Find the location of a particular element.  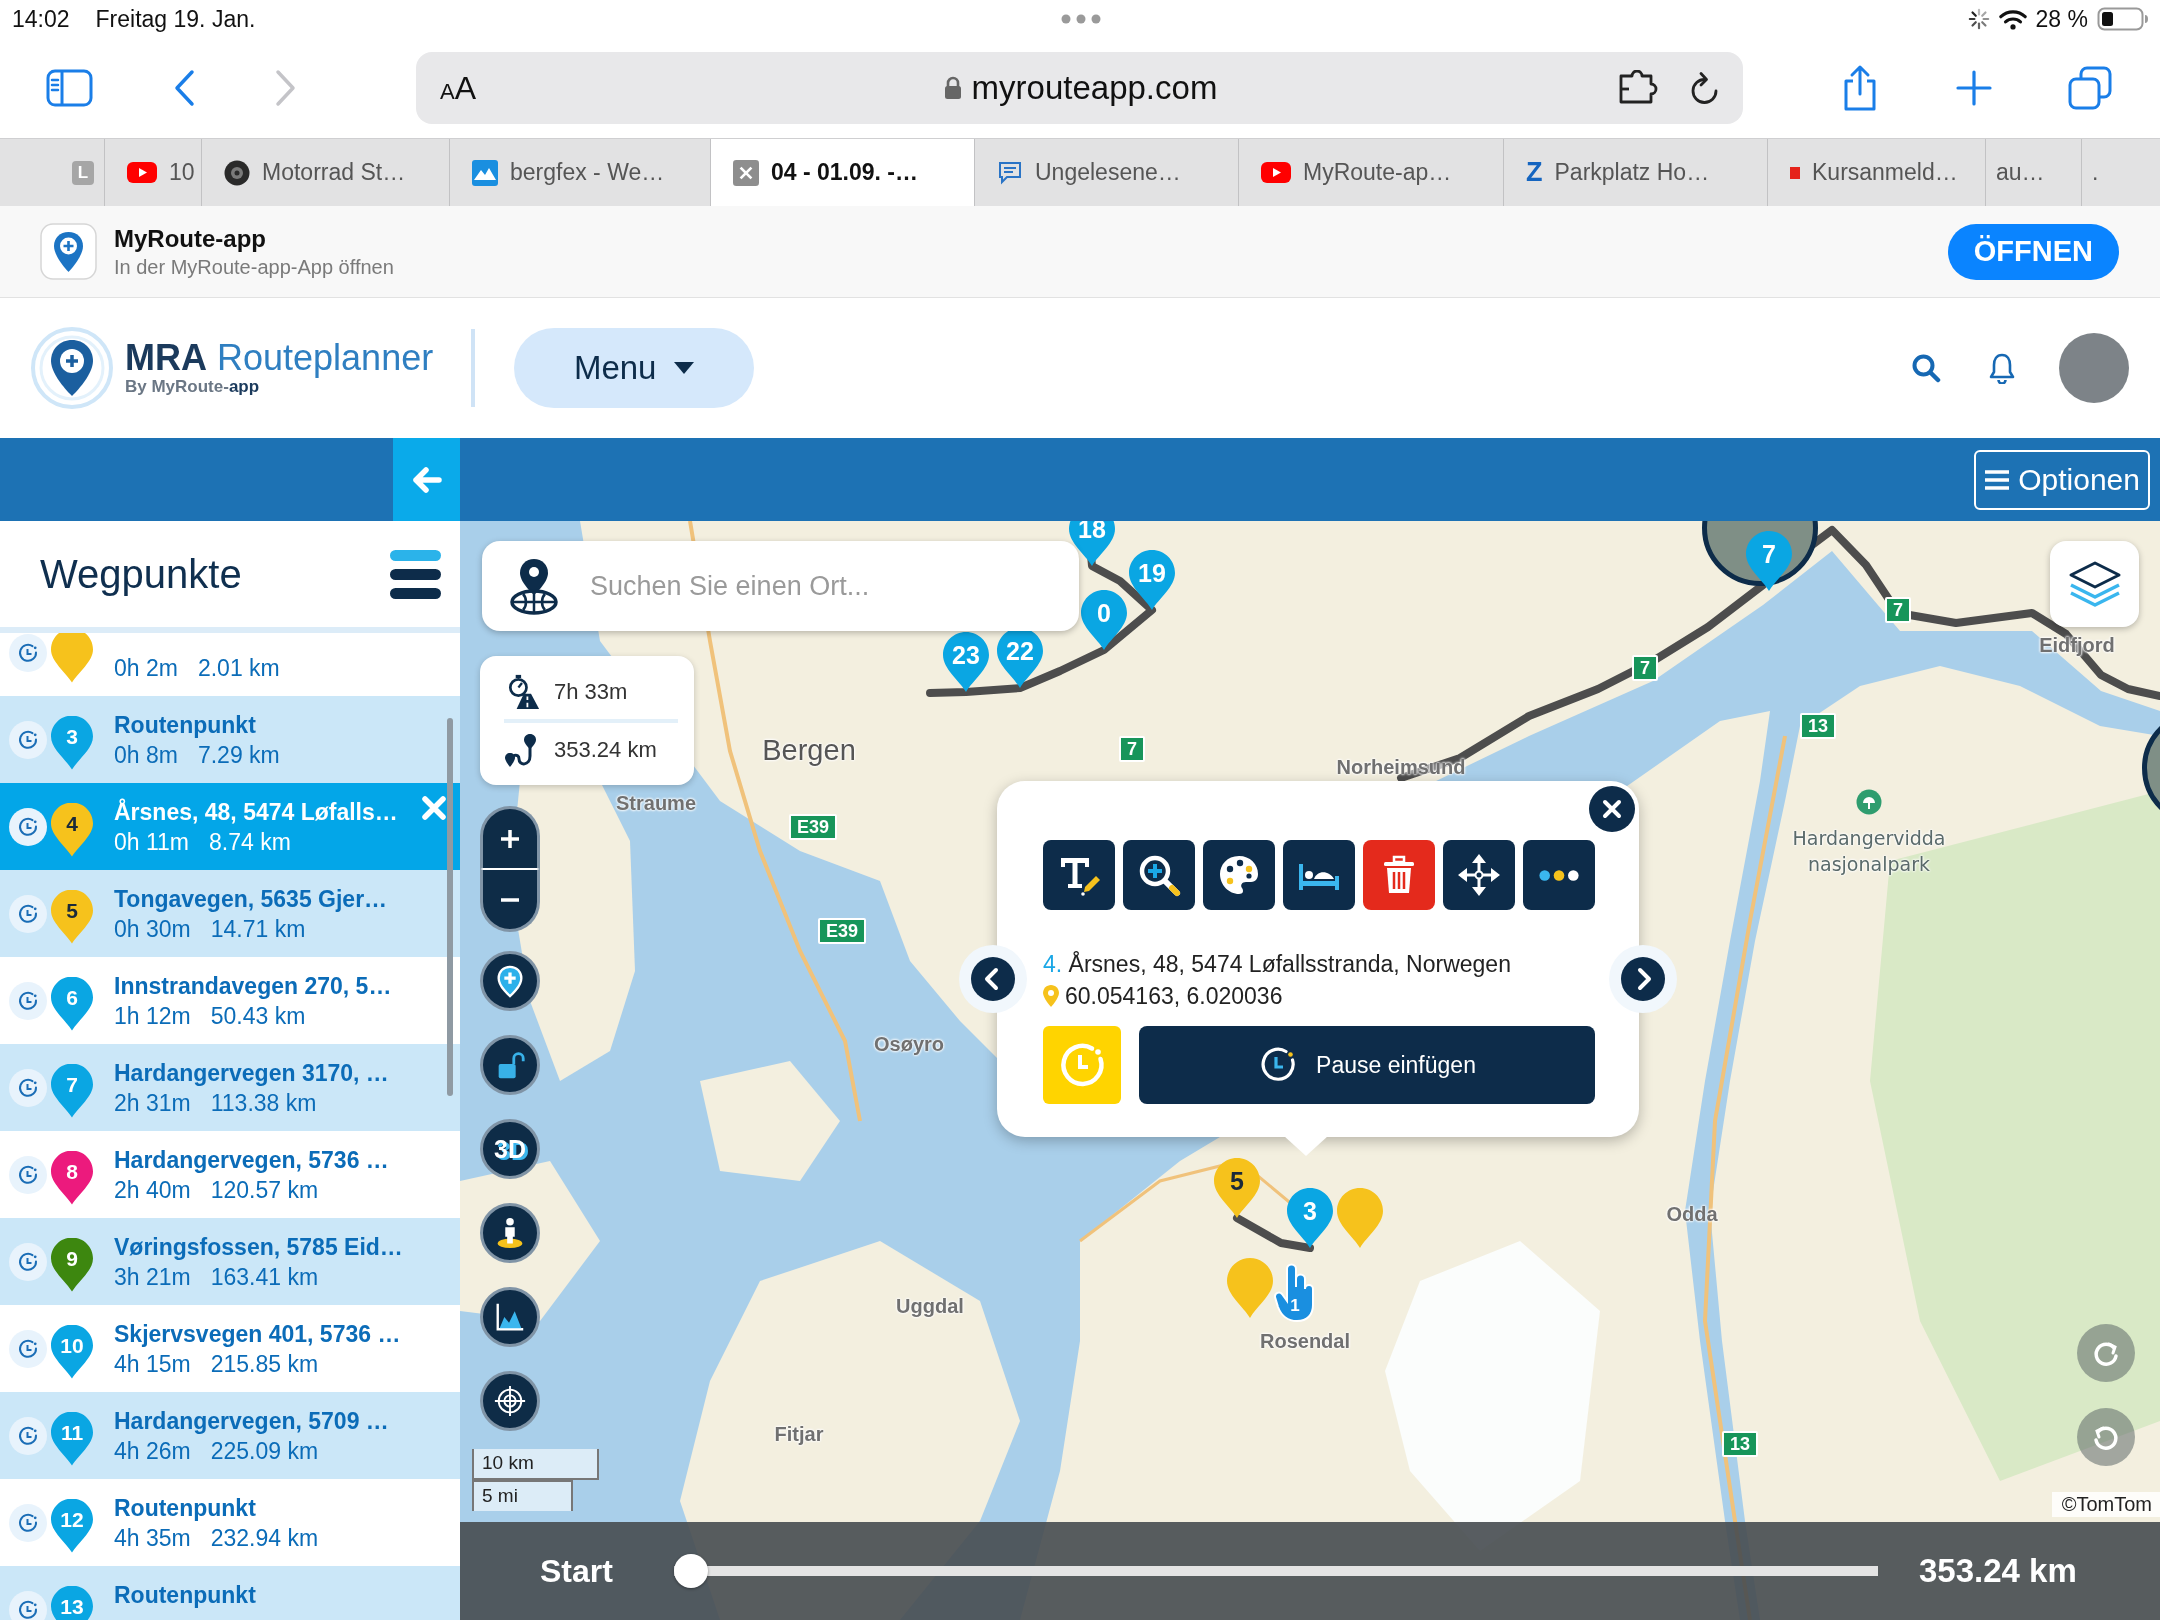

road-number: 13 is located at coordinates (1818, 726).